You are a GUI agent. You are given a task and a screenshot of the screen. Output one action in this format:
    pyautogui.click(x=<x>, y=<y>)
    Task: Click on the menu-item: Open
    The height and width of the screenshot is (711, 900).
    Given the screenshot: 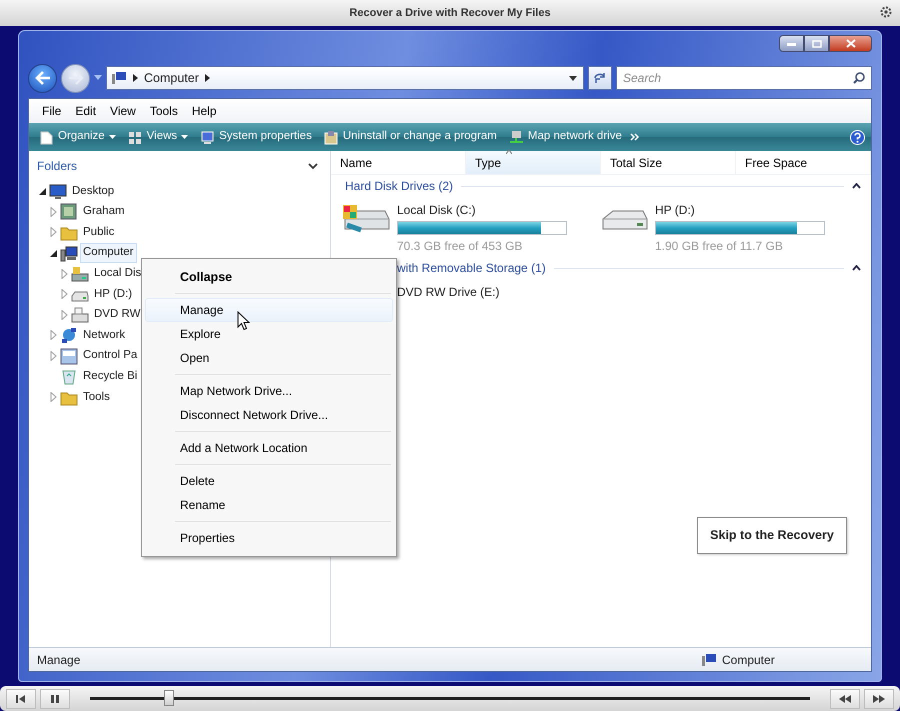 What is the action you would take?
    pyautogui.click(x=269, y=358)
    